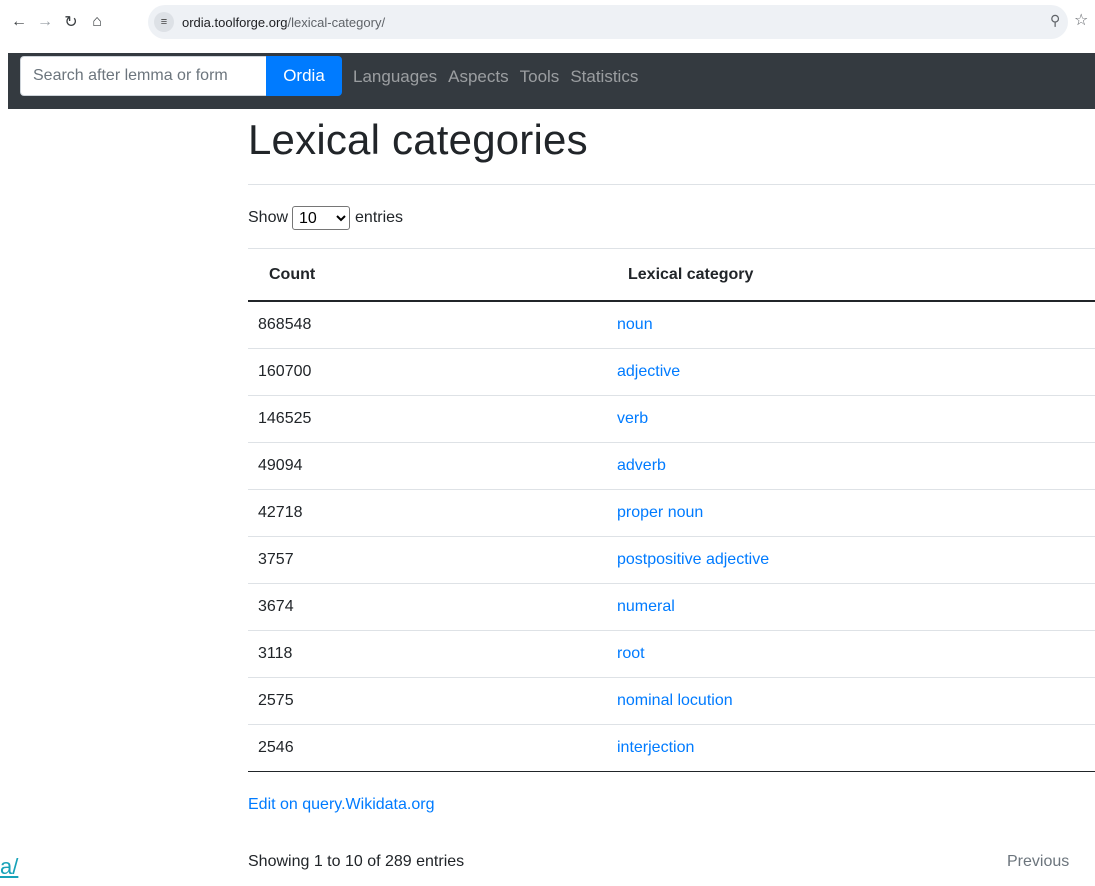  I want to click on category-link: proper noun, so click(660, 512).